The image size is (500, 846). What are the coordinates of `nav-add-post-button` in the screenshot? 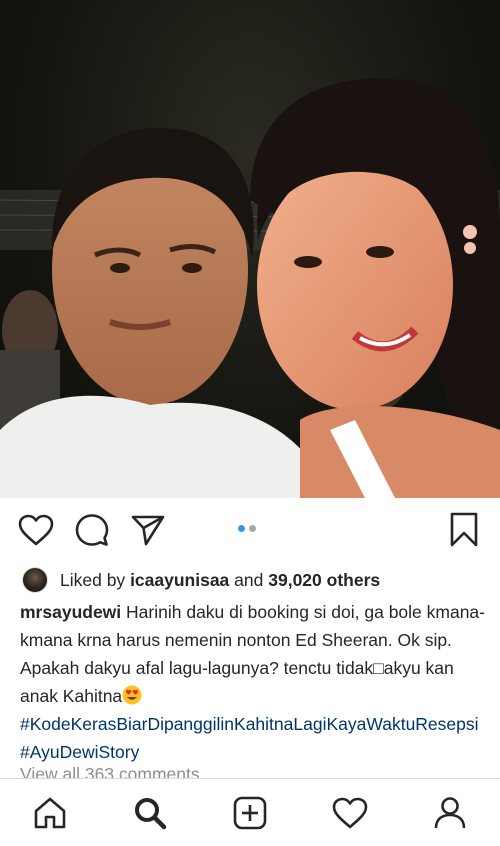 It's located at (250, 813).